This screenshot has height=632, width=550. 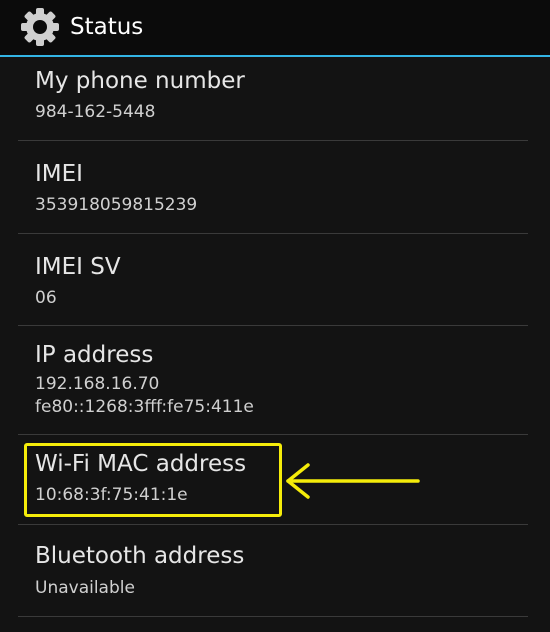 What do you see at coordinates (140, 81) in the screenshot?
I see `list-item-label: My phone number` at bounding box center [140, 81].